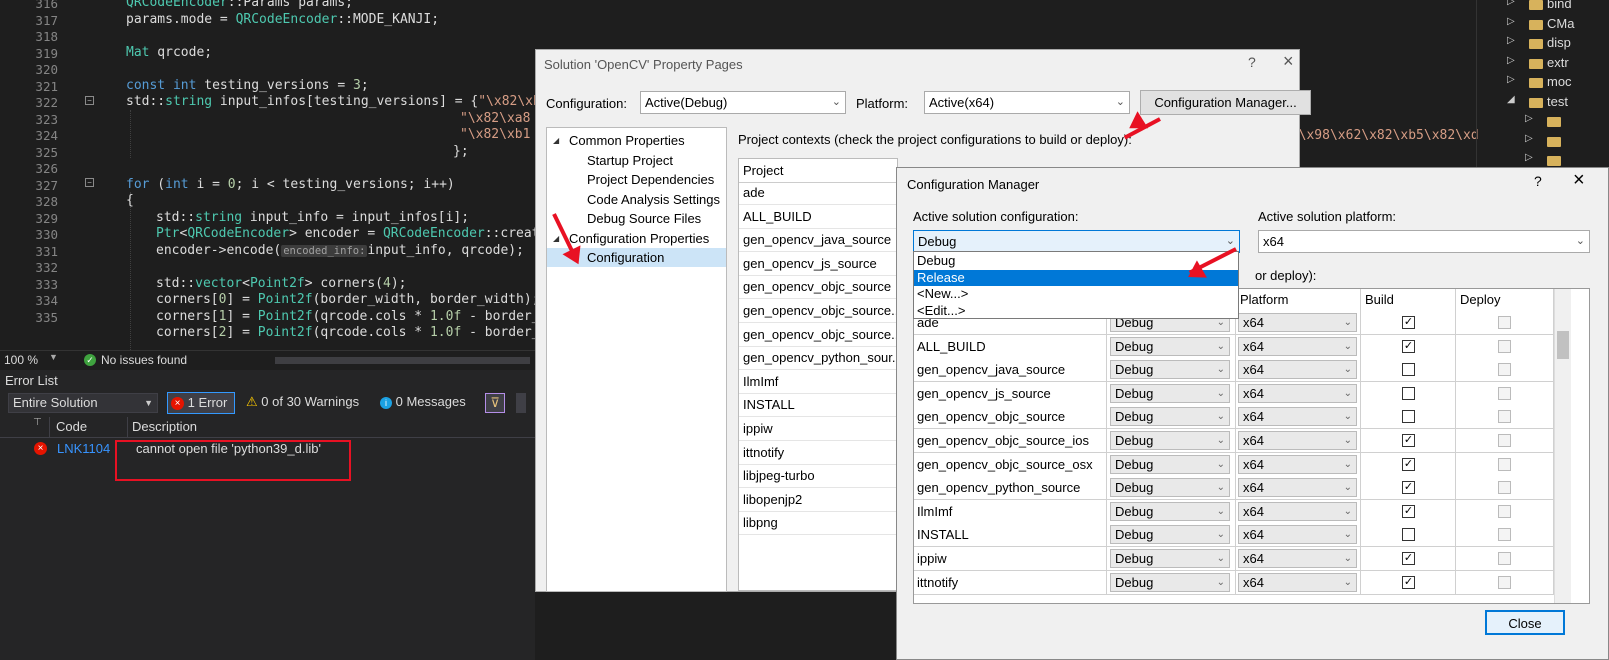 The height and width of the screenshot is (660, 1609). What do you see at coordinates (636, 218) in the screenshot?
I see `nav-item: Debug Source Files` at bounding box center [636, 218].